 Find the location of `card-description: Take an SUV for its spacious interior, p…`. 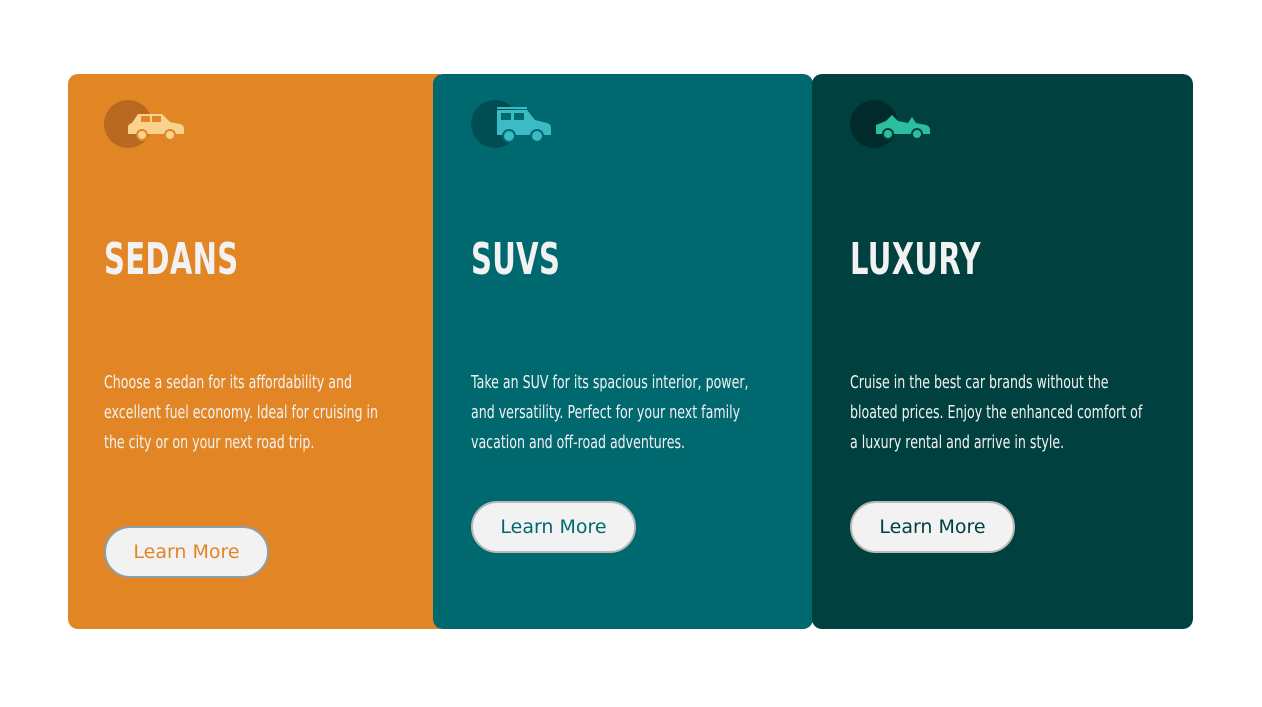

card-description: Take an SUV for its spacious interior, p… is located at coordinates (610, 412).